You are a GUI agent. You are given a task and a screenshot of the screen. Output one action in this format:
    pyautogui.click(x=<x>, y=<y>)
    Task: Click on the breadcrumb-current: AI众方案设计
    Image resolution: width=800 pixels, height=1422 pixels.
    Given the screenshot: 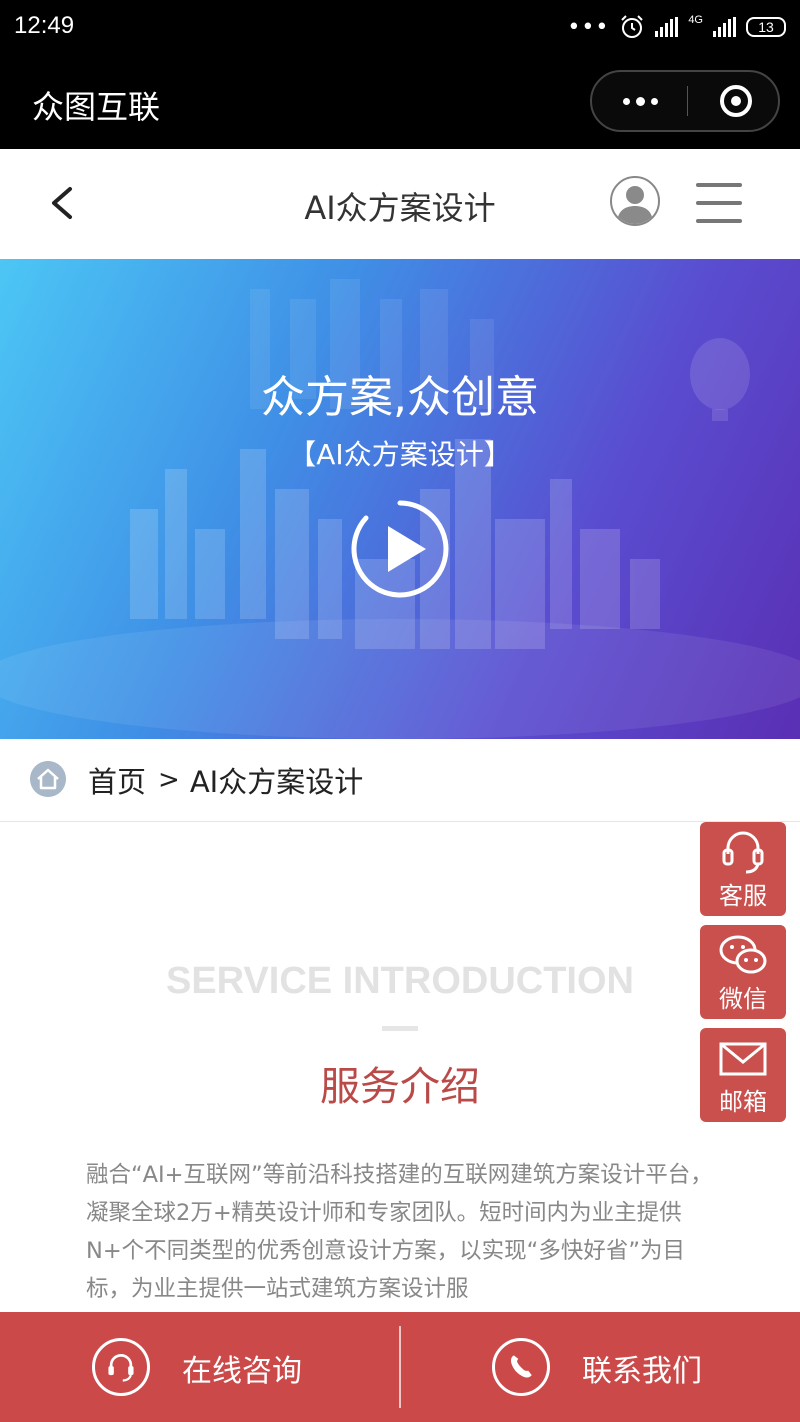 What is the action you would take?
    pyautogui.click(x=276, y=782)
    